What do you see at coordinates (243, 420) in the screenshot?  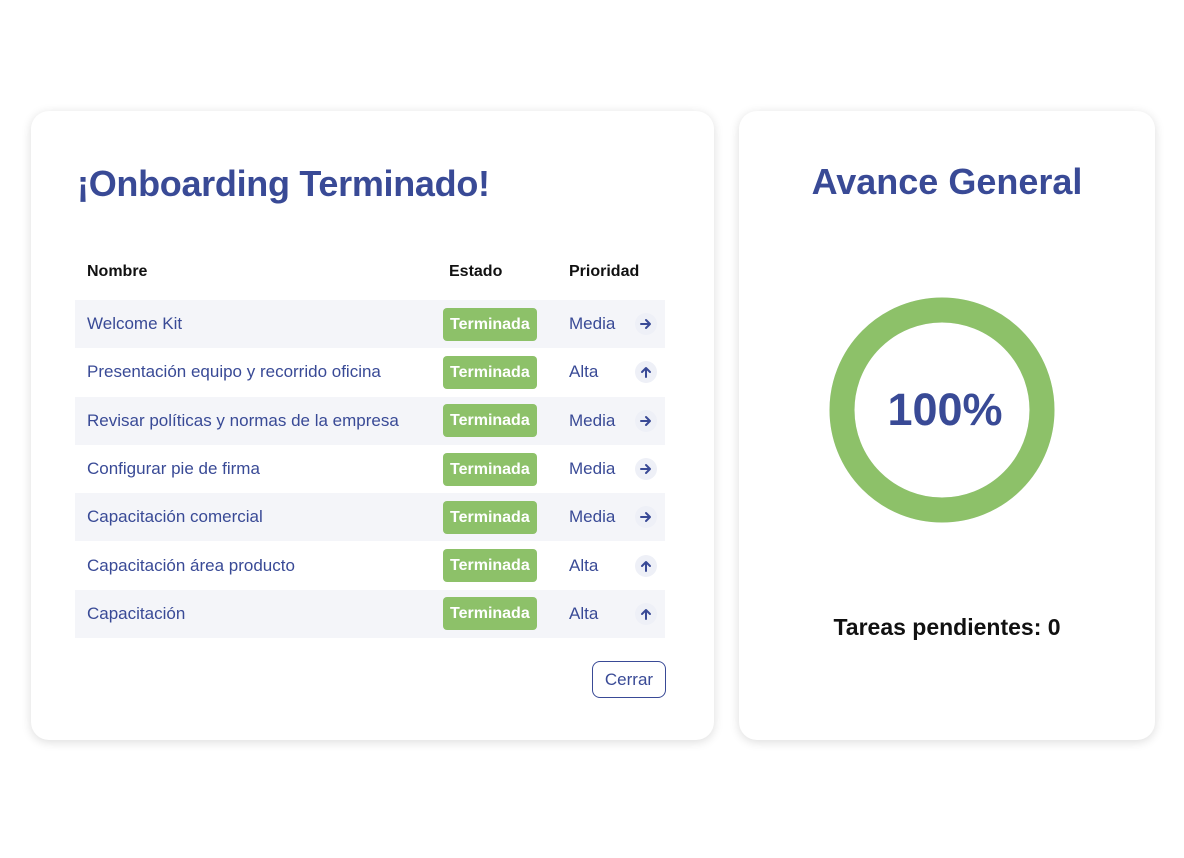 I see `task-name: Revisar políticas y normas de la empresa` at bounding box center [243, 420].